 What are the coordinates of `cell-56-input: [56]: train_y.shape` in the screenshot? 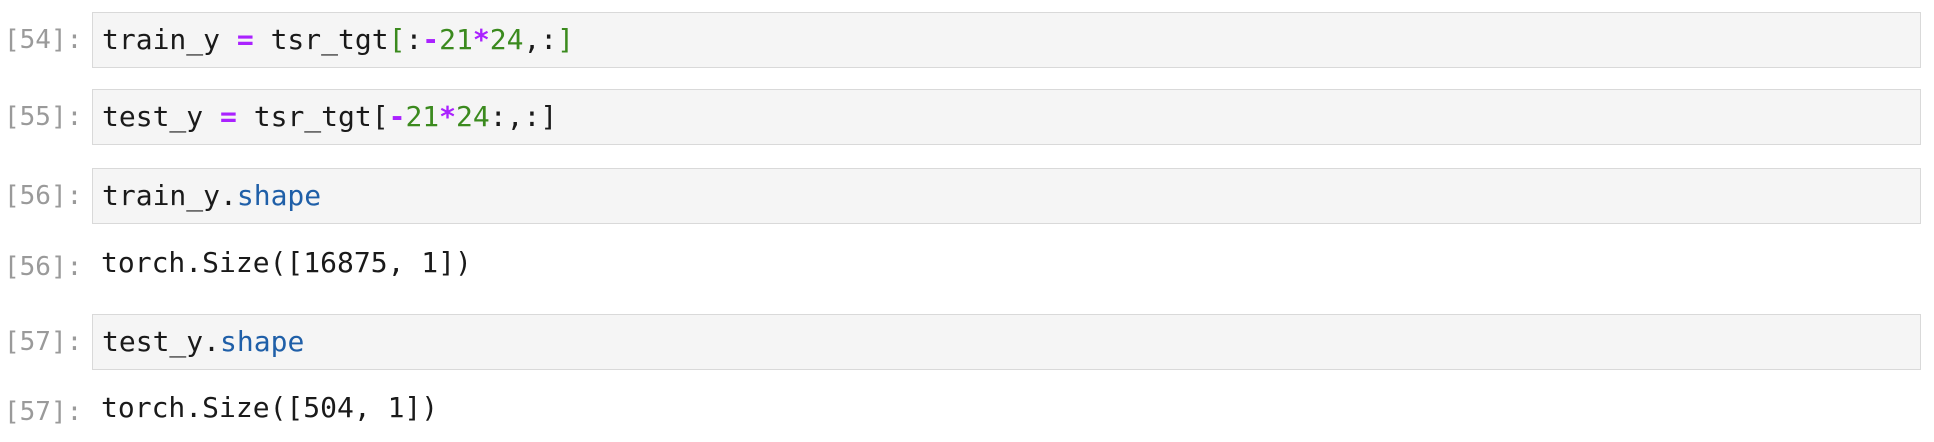 It's located at (967, 196).